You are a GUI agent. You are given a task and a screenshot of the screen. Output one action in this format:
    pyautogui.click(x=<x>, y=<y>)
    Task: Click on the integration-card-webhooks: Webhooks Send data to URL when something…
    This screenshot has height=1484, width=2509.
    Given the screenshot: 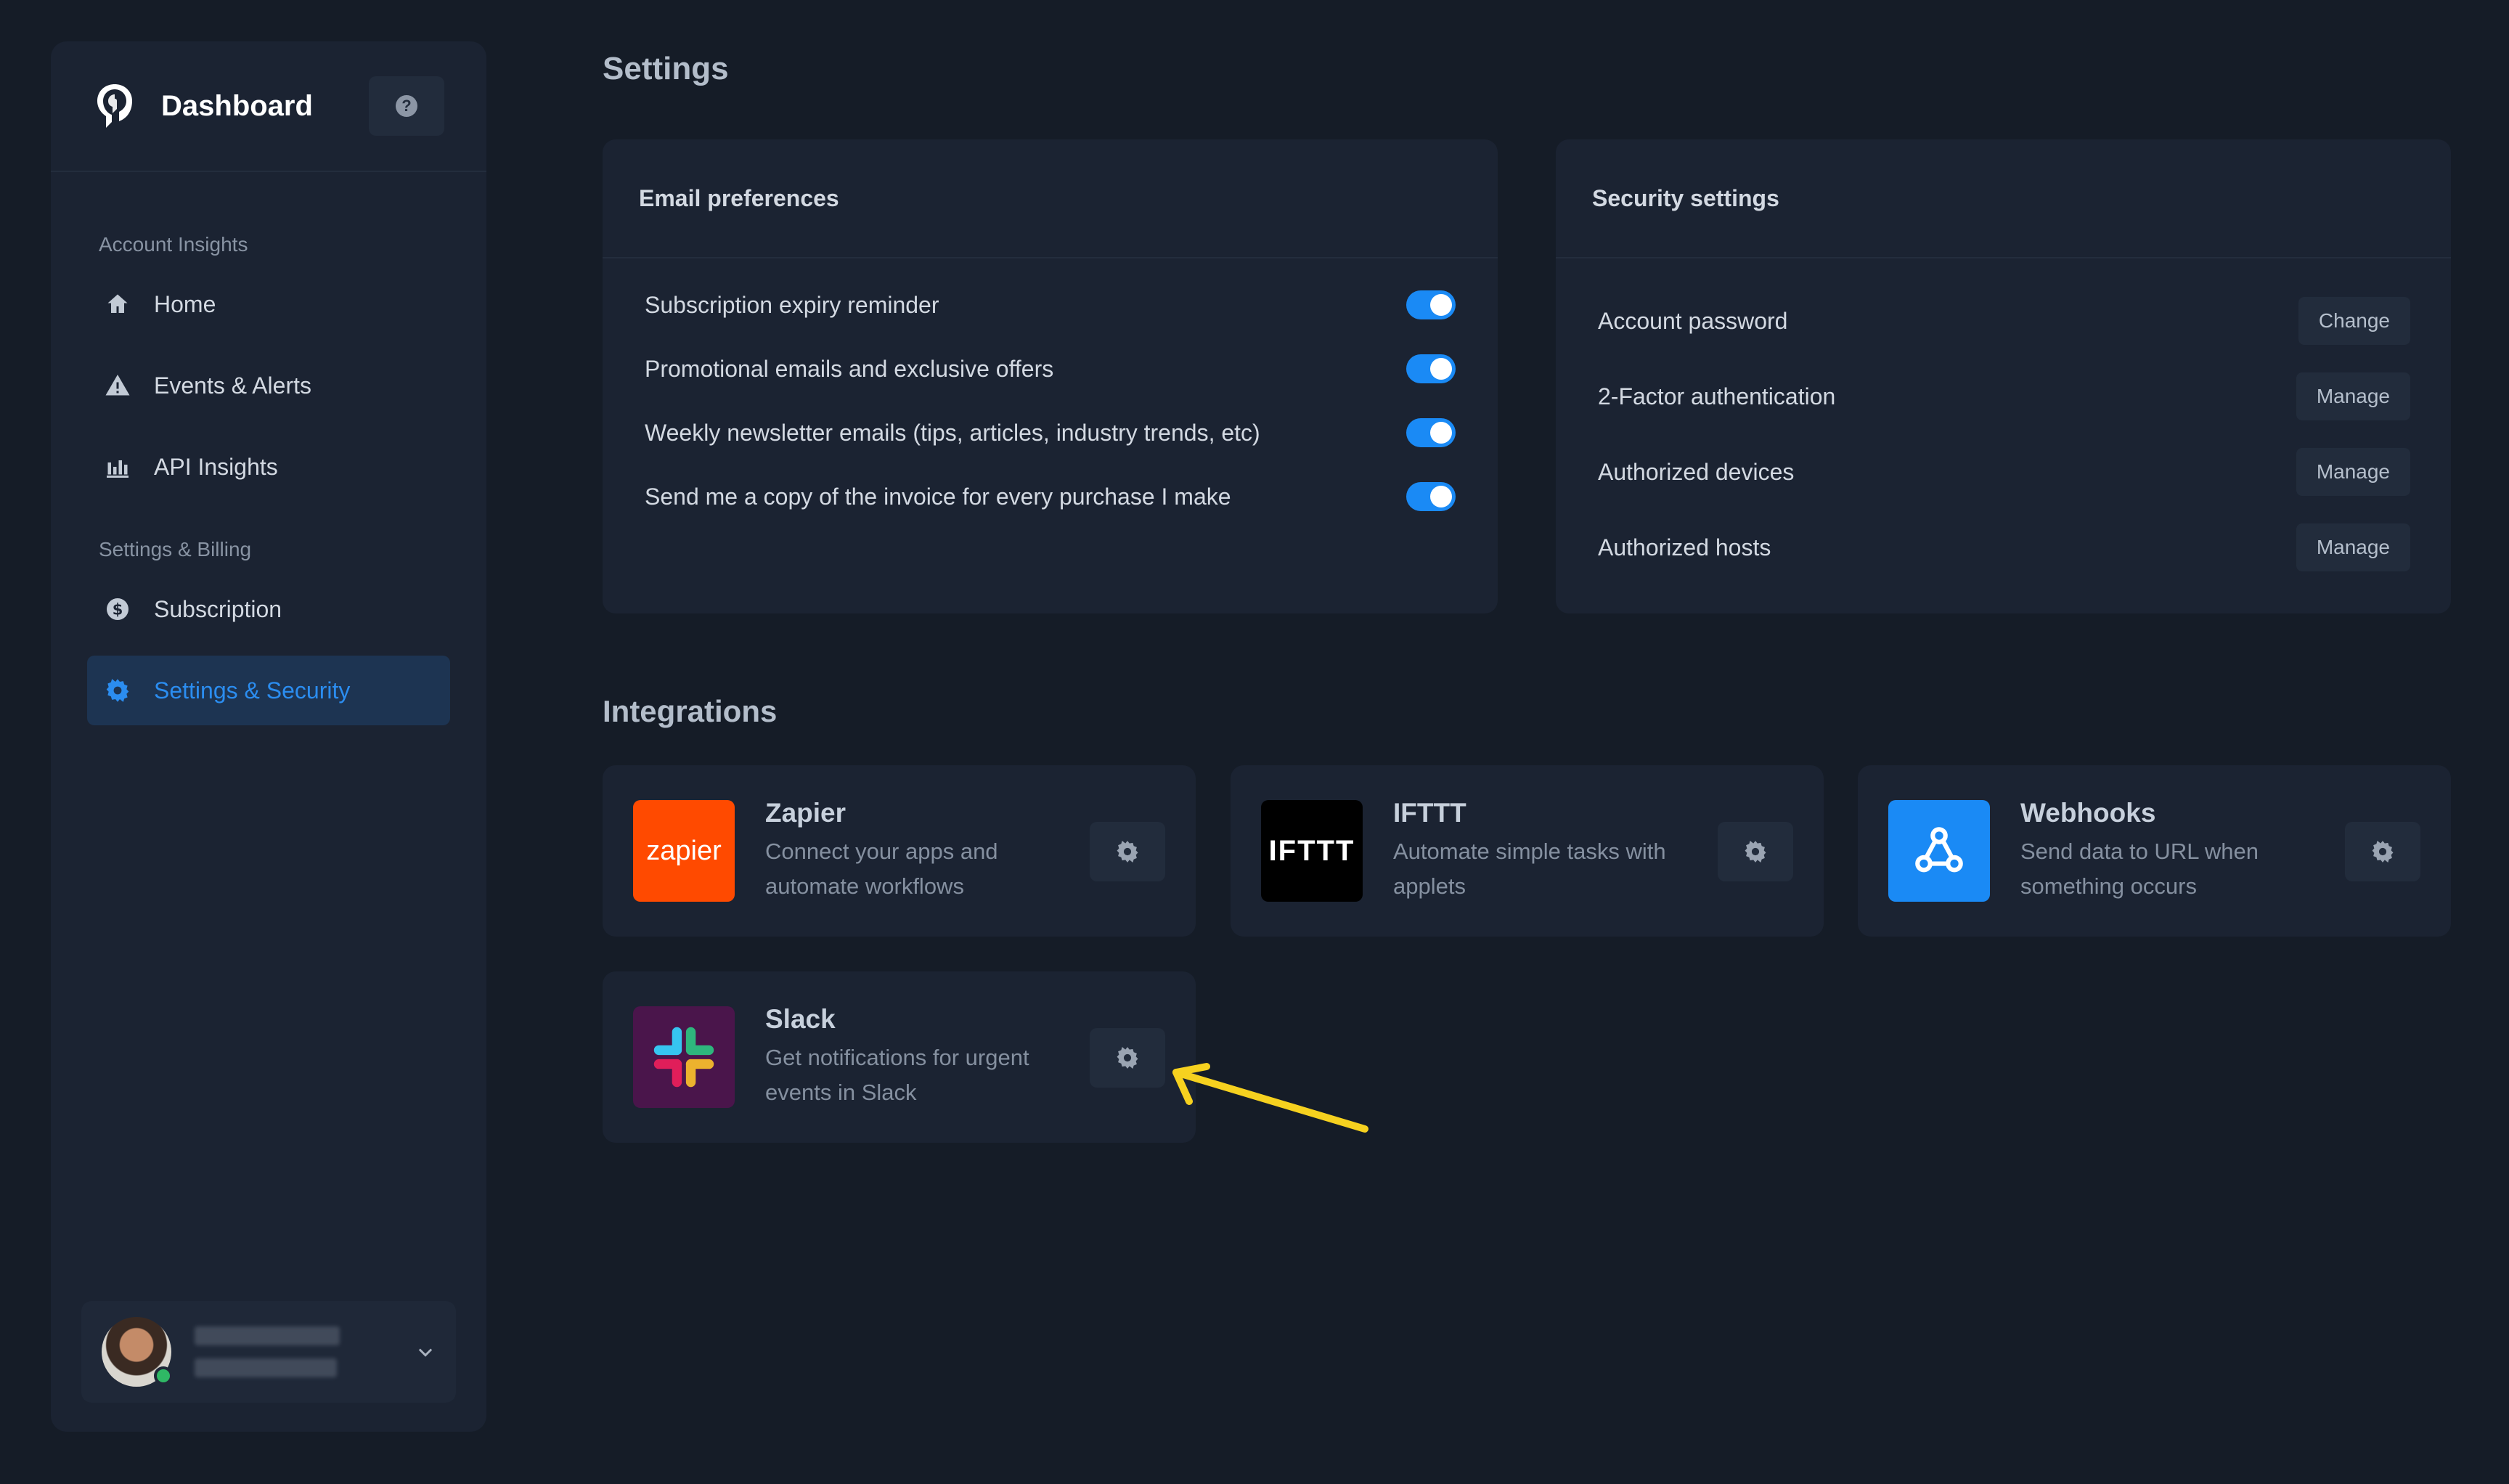 What is the action you would take?
    pyautogui.click(x=2154, y=851)
    